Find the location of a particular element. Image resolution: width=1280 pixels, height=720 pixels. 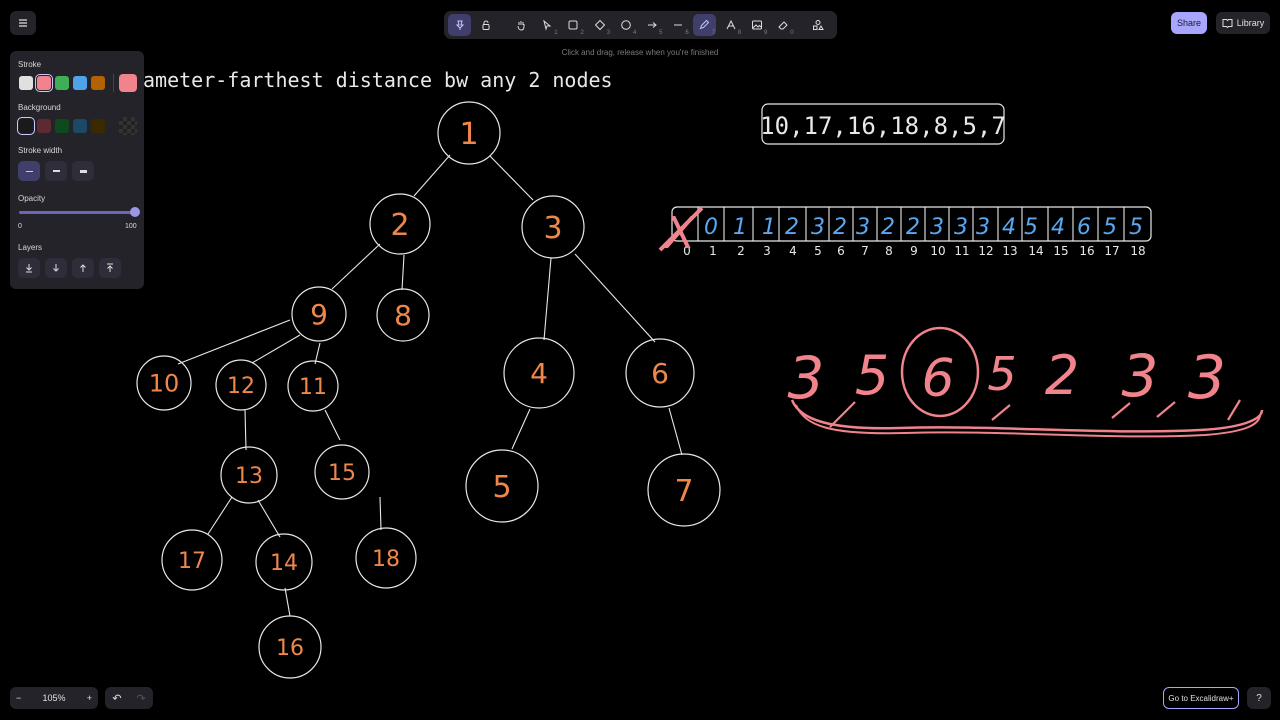

send-backward-button is located at coordinates (56, 268).